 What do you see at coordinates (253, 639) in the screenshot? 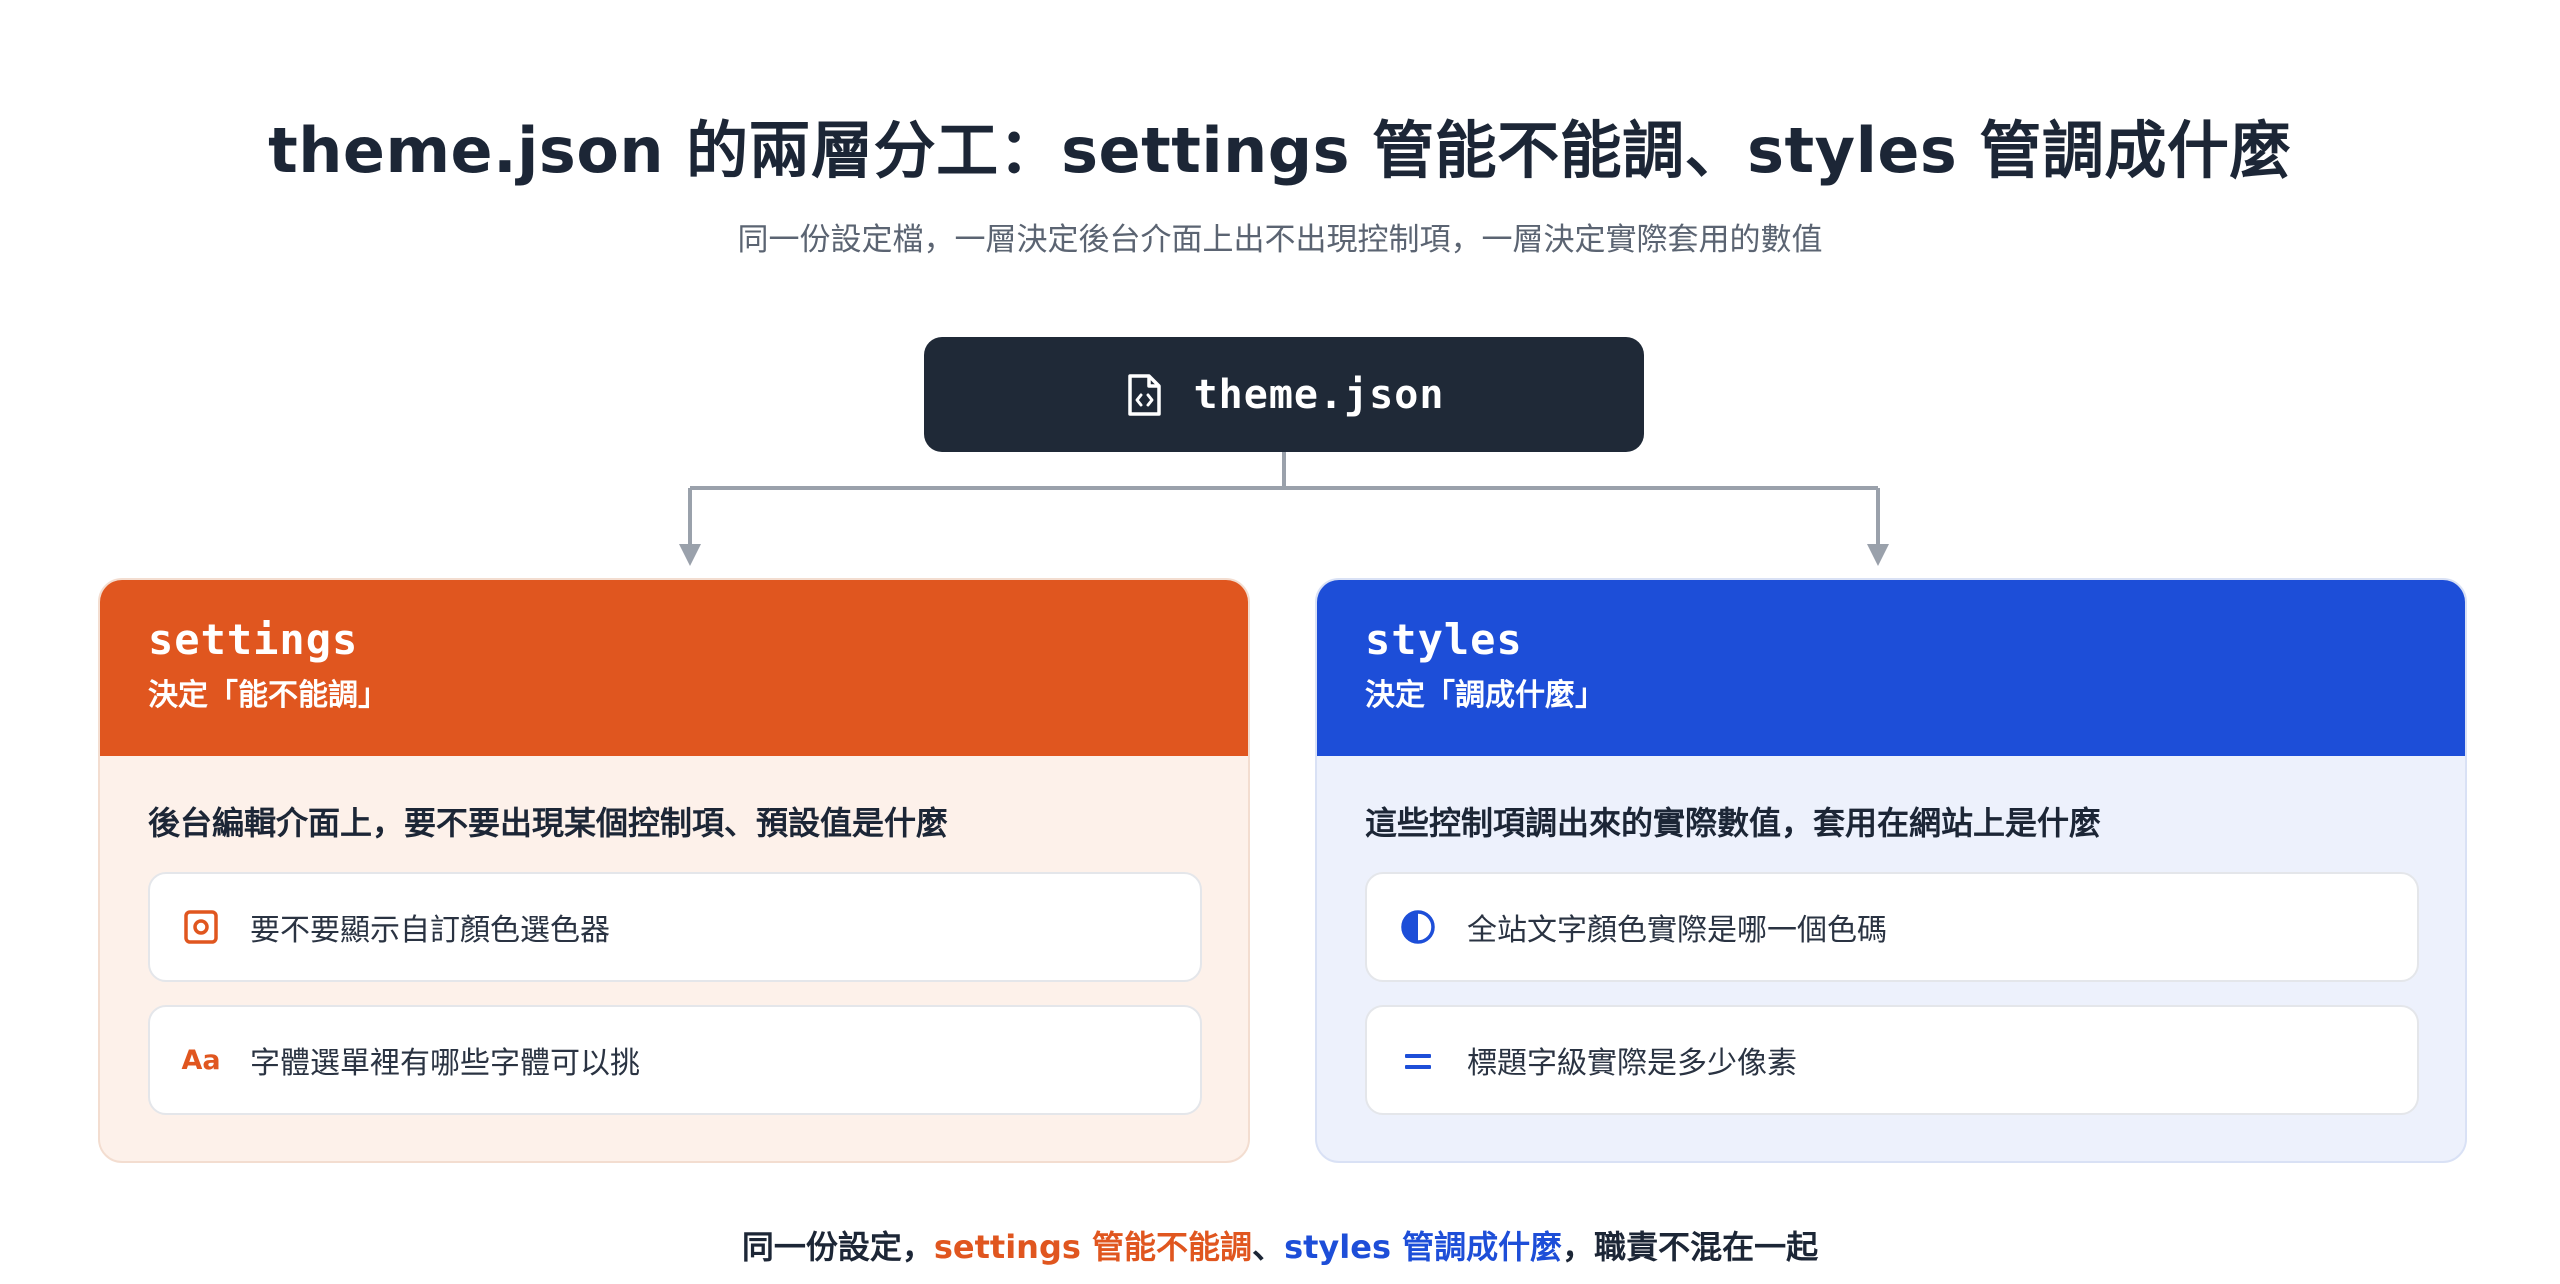
I see `settings-card-key: settings` at bounding box center [253, 639].